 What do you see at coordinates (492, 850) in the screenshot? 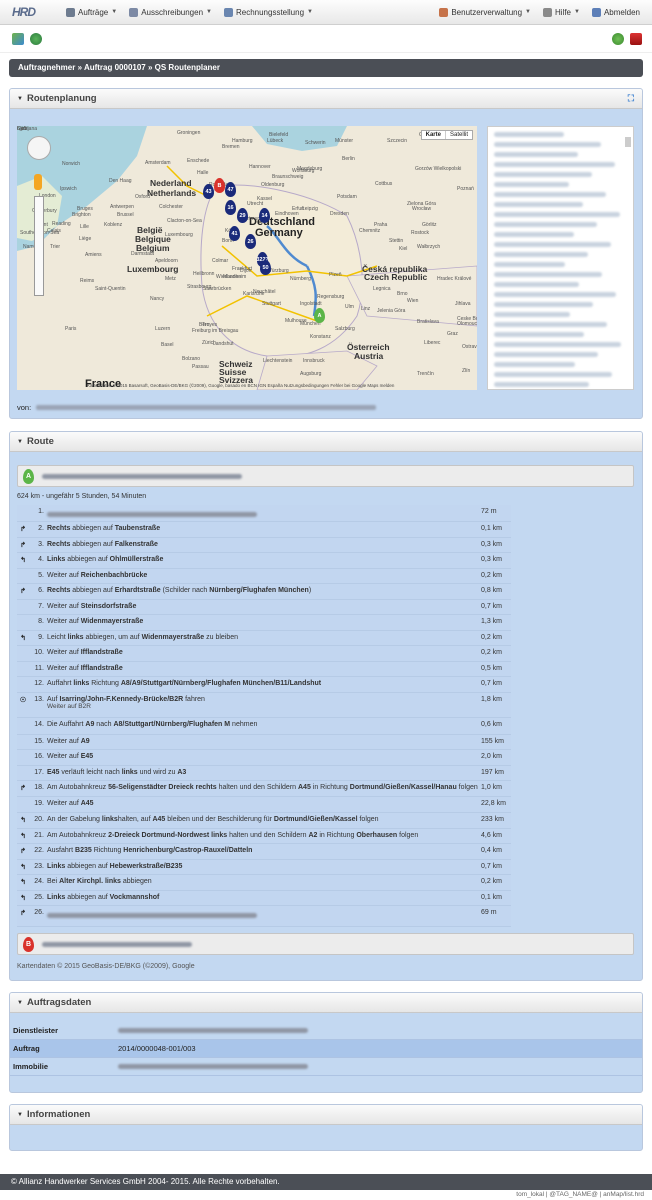
I see `step-distance: 0,4 km` at bounding box center [492, 850].